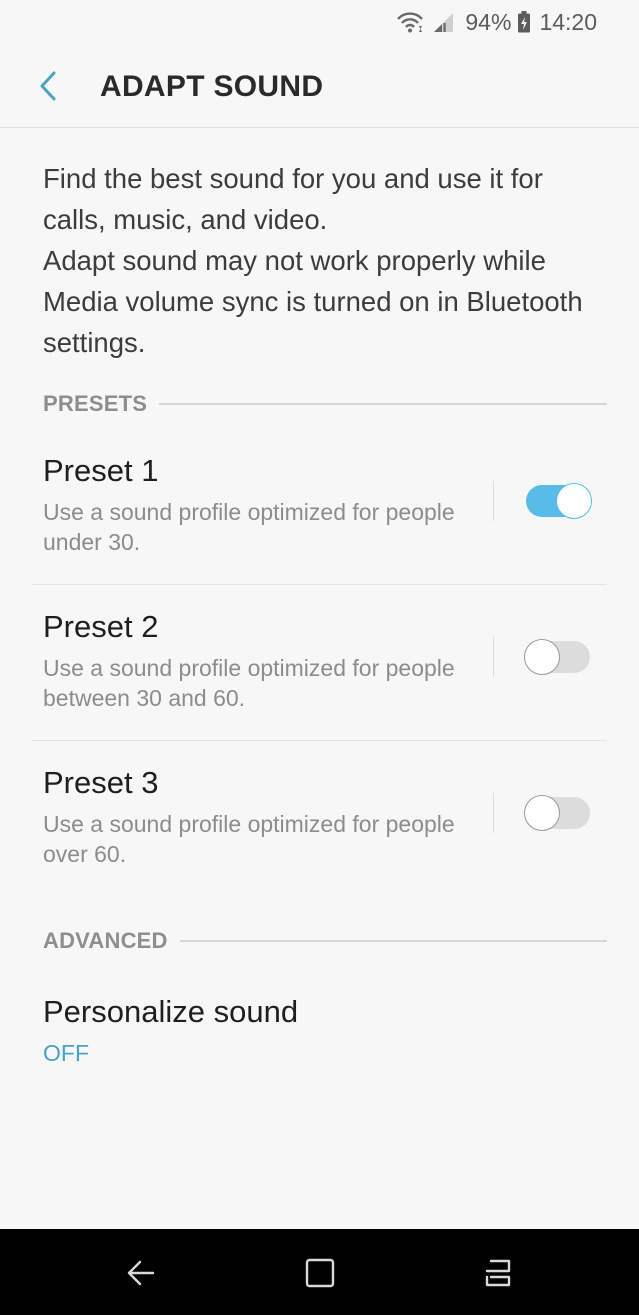  Describe the element at coordinates (101, 626) in the screenshot. I see `preset-title: Preset 2` at that location.